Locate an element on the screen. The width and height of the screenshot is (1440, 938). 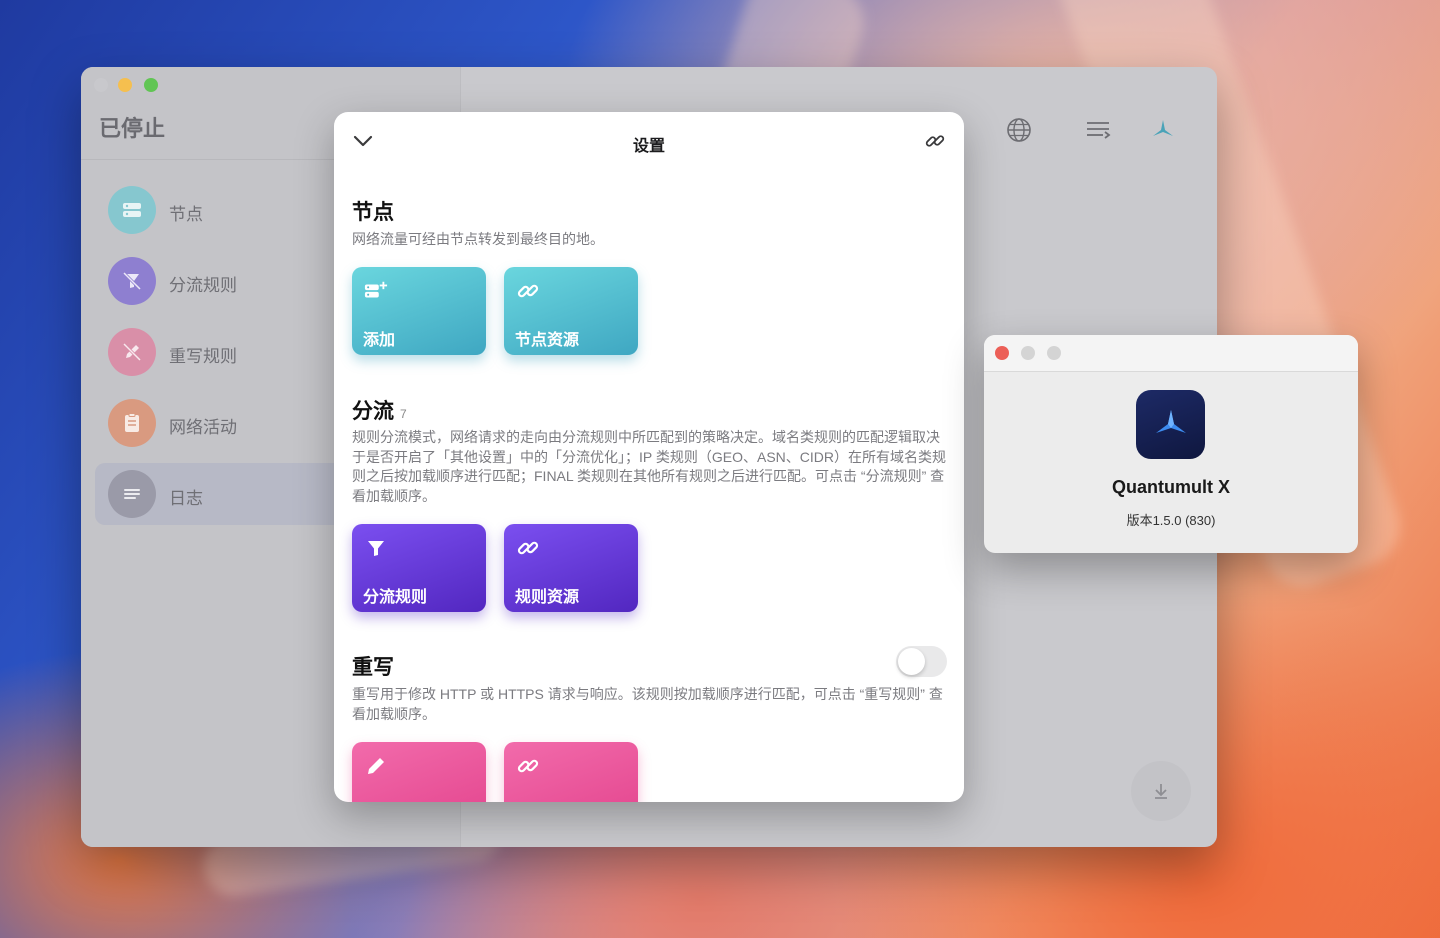
section-heading-text: 分流 is located at coordinates (373, 411).